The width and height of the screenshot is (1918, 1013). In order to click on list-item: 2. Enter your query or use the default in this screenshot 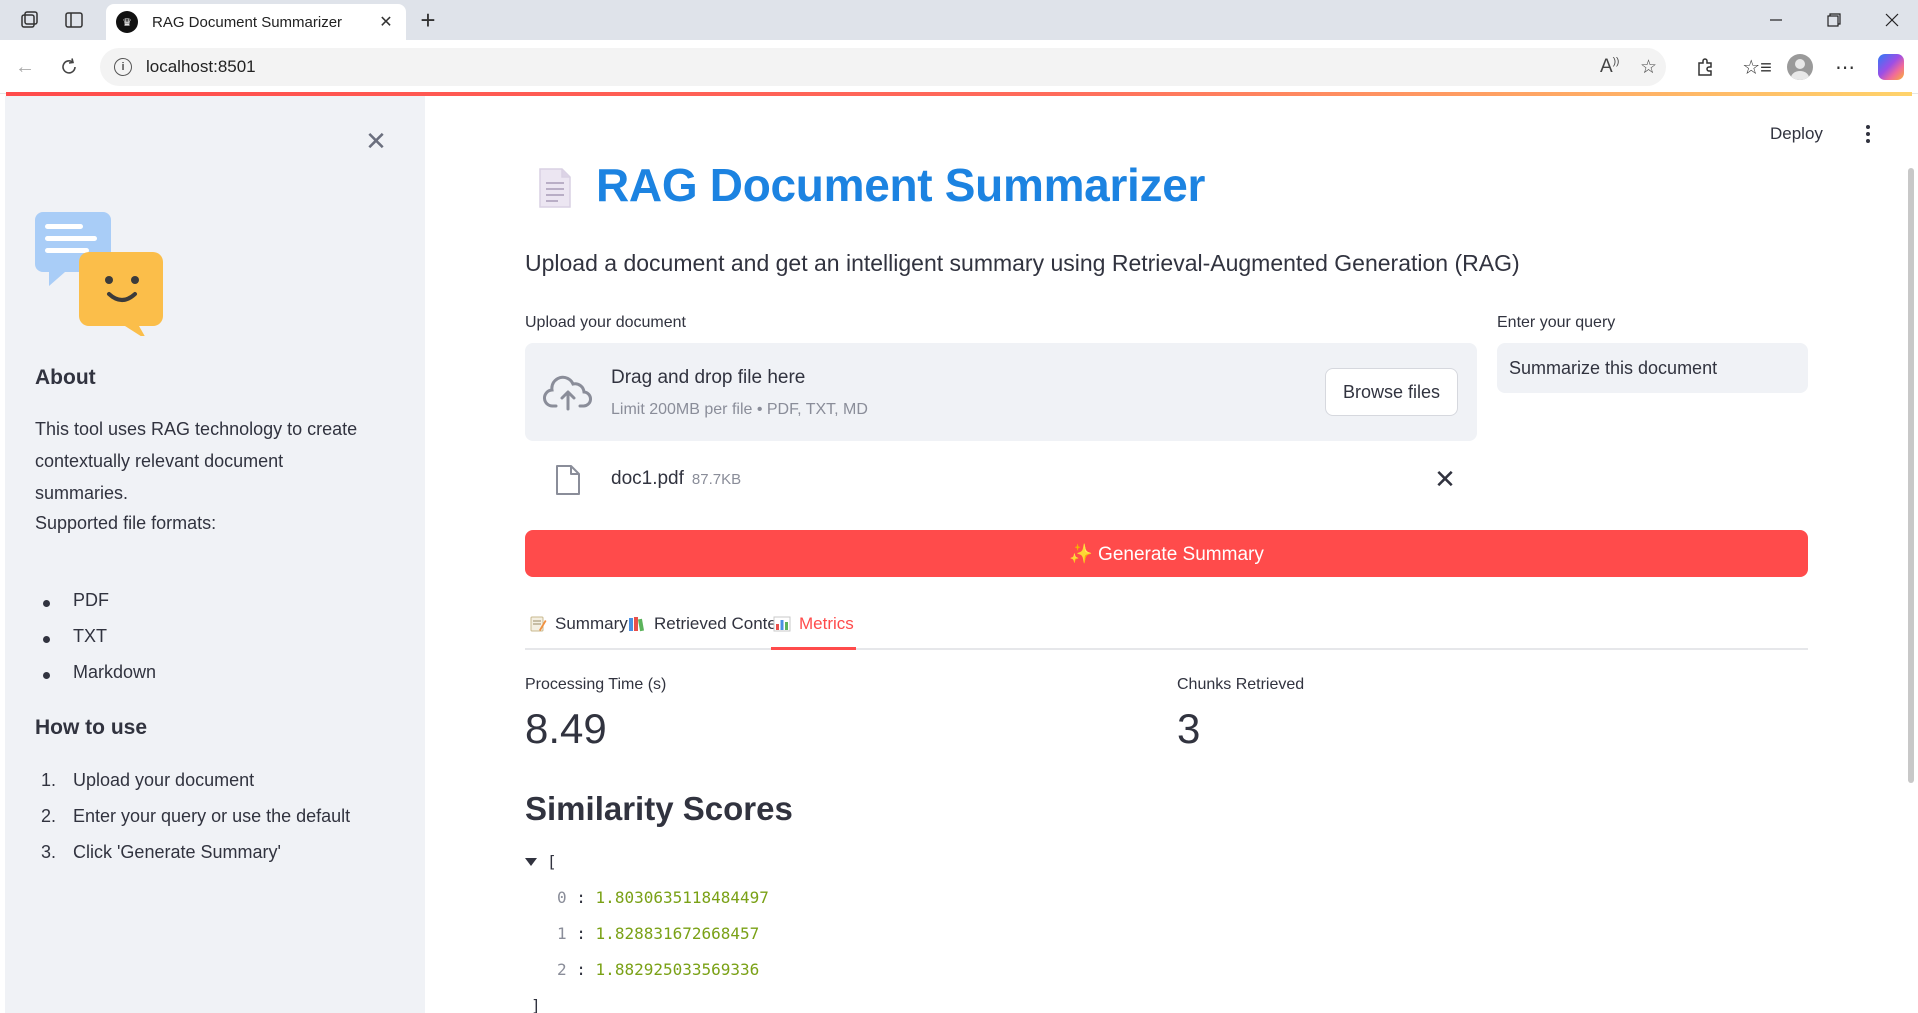, I will do `click(196, 816)`.